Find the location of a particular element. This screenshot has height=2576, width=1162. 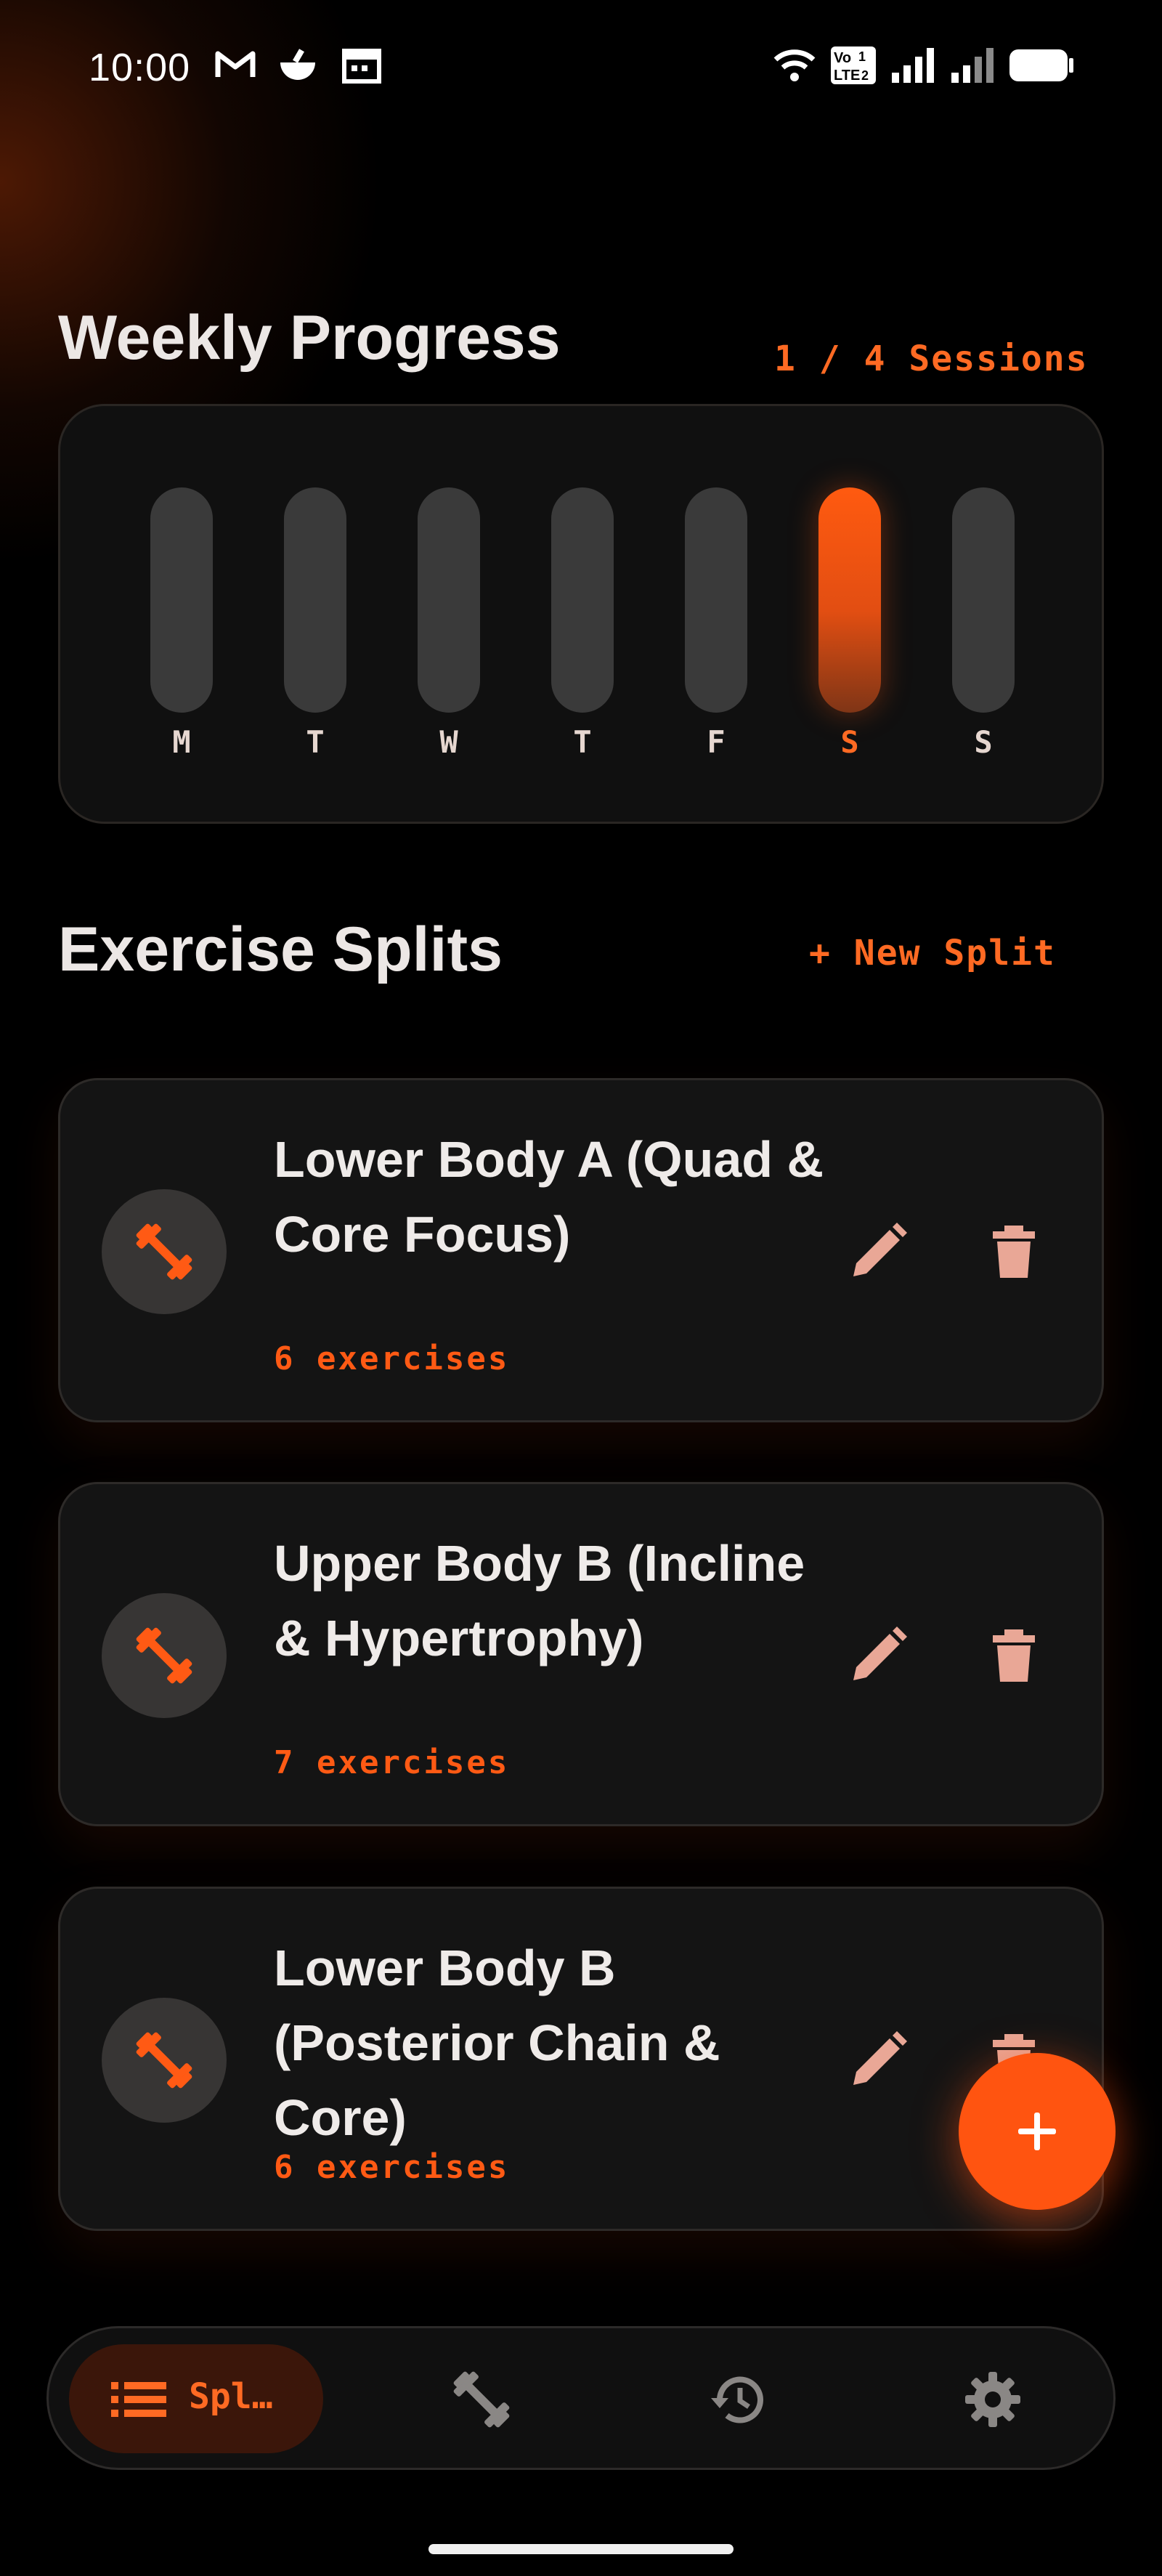

nav-tab-history is located at coordinates (738, 2398).